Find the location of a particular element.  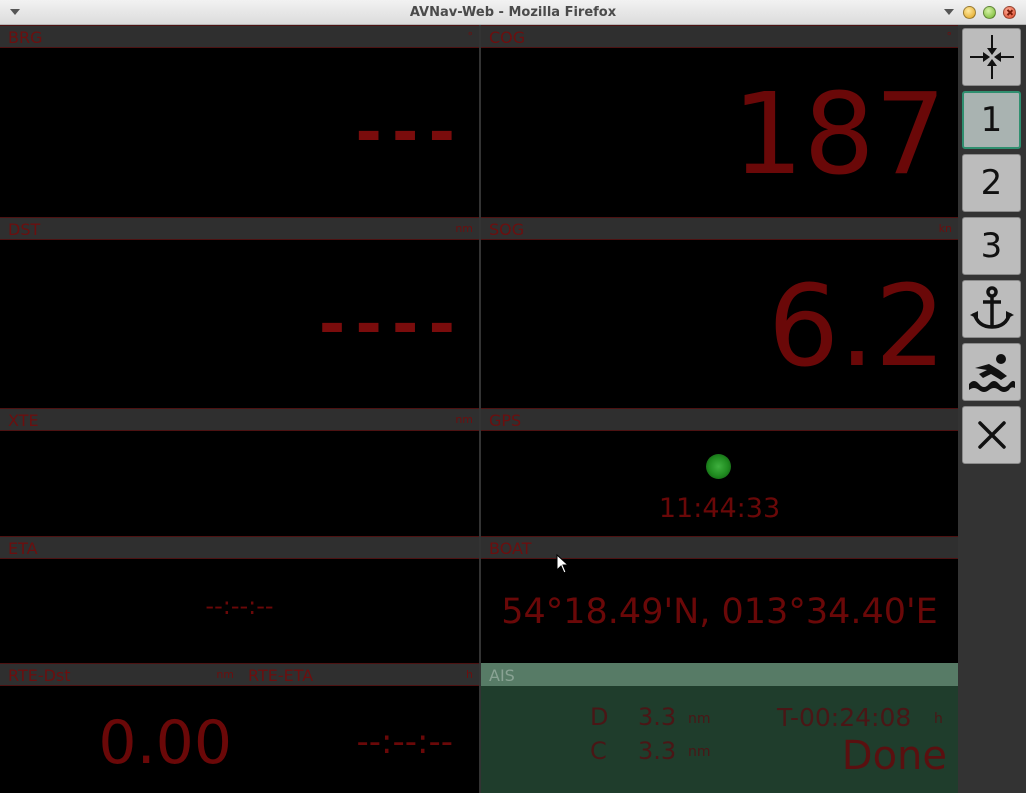

ais-d-unit: nm is located at coordinates (699, 719).